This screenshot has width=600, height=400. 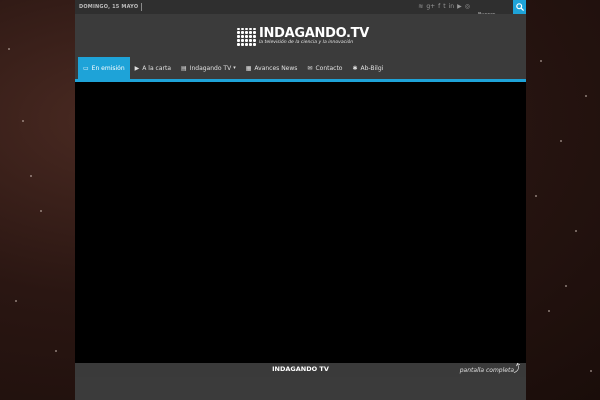 What do you see at coordinates (86, 68) in the screenshot?
I see `tv-icon: ▭` at bounding box center [86, 68].